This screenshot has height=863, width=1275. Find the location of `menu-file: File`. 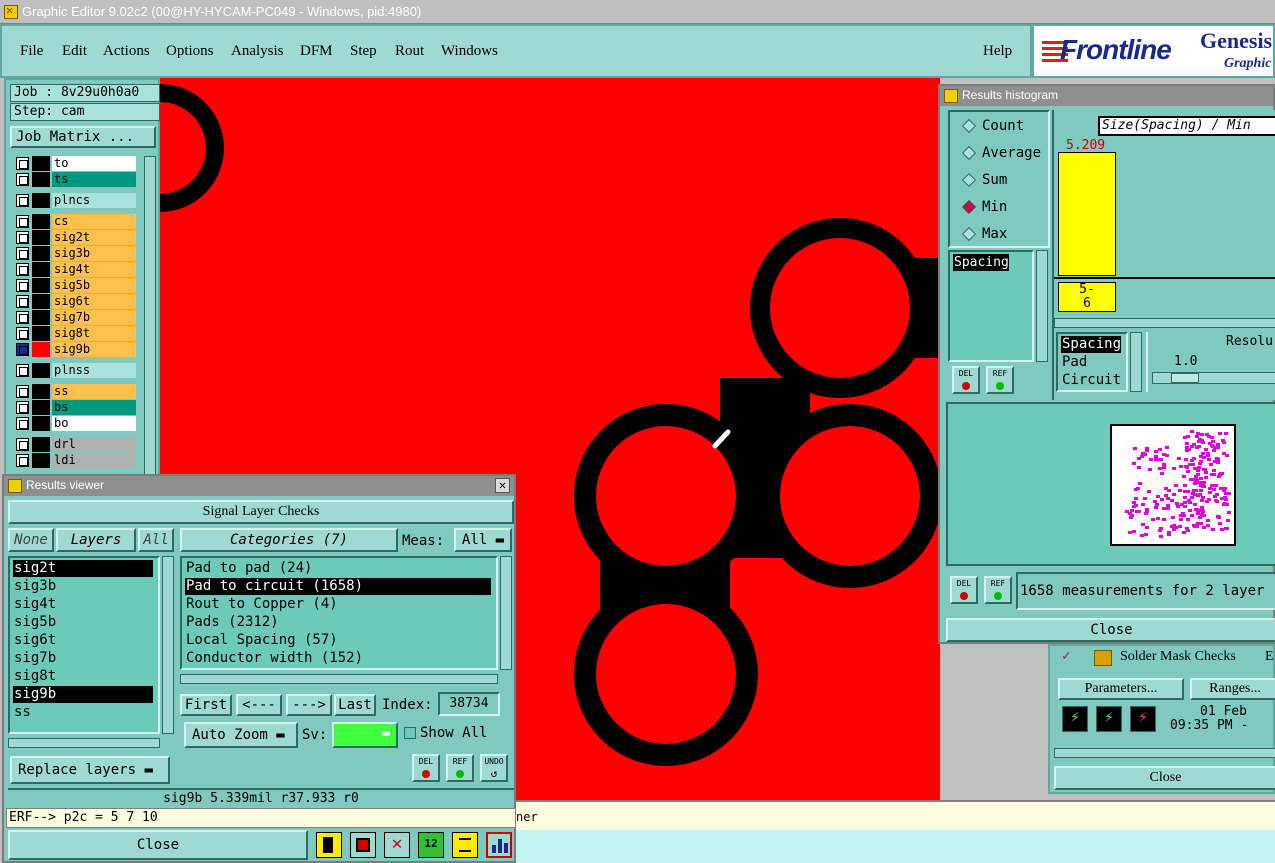

menu-file: File is located at coordinates (31, 51).